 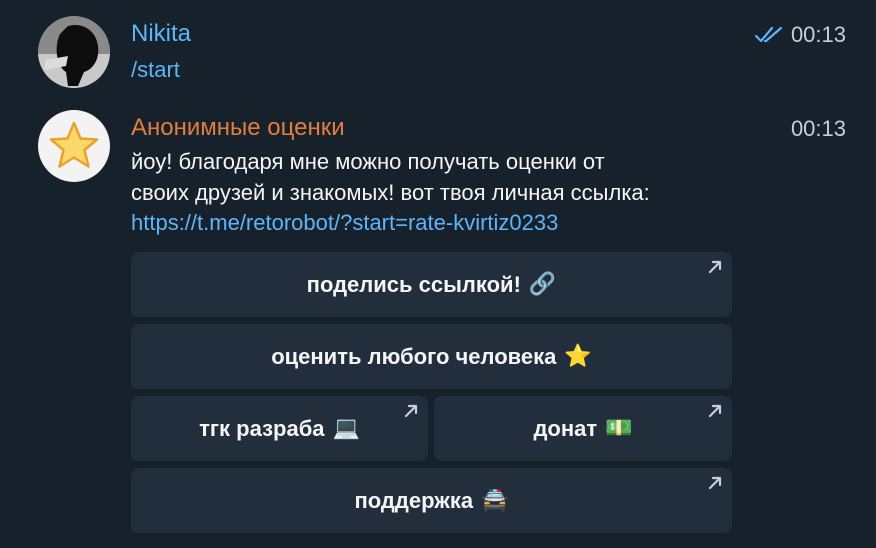 I want to click on police-car-icon: 🚔, so click(x=495, y=500).